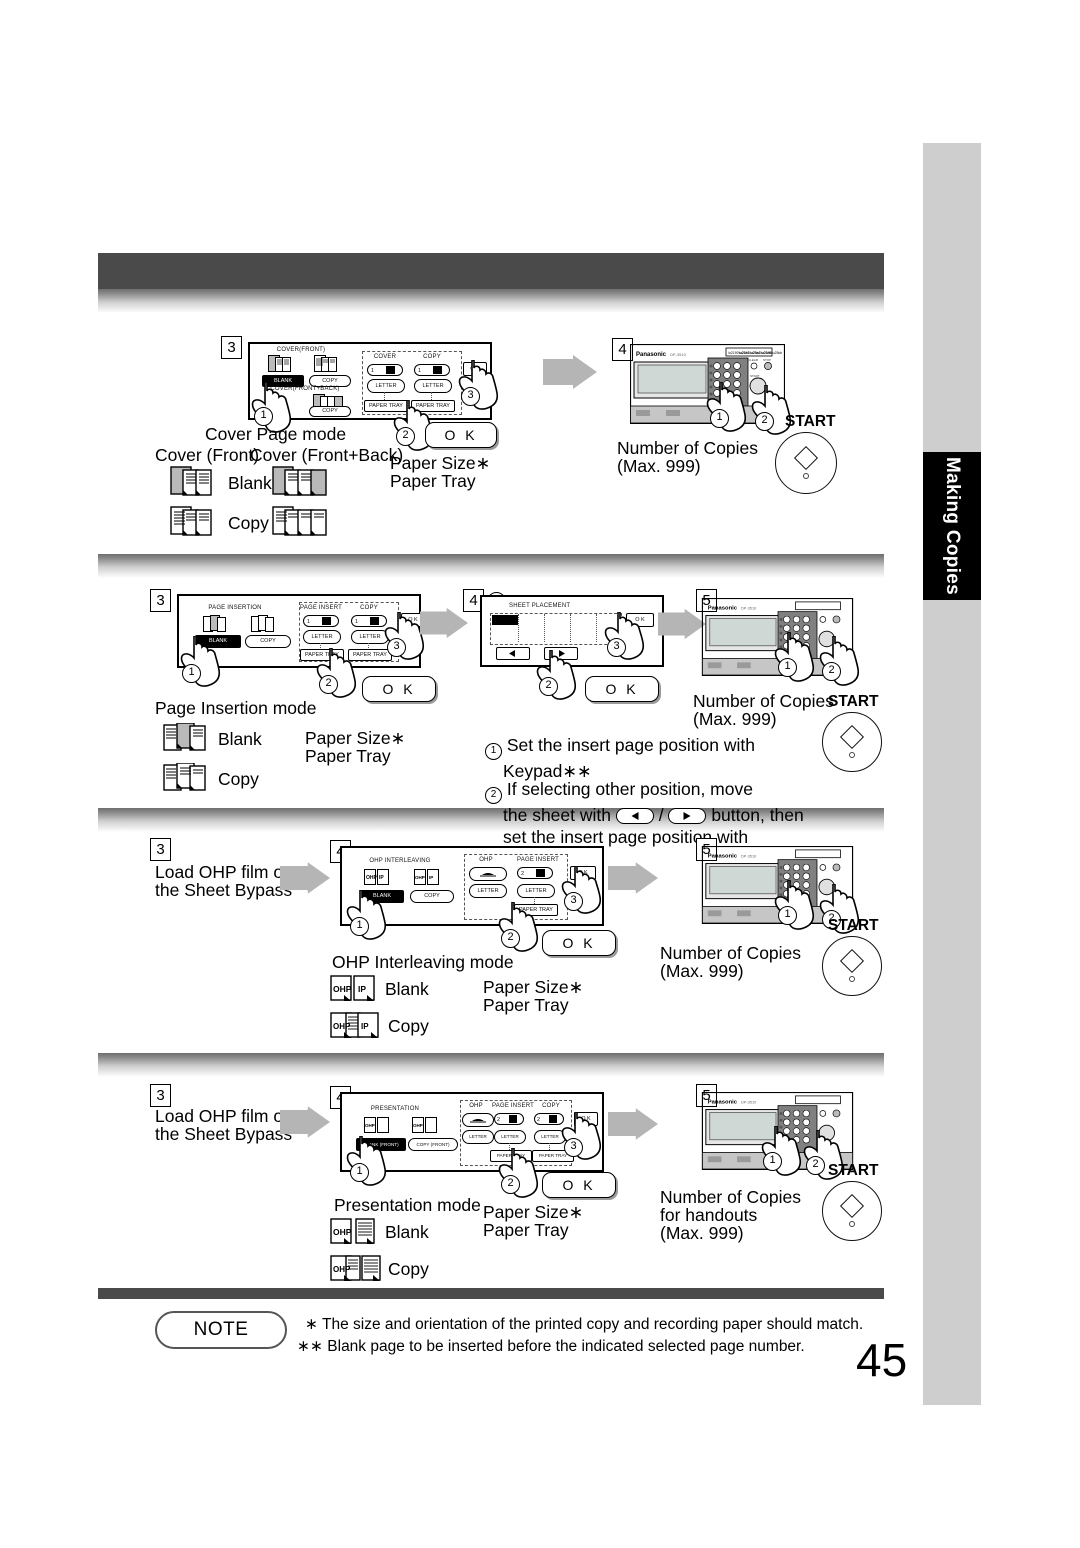 This screenshot has height=1548, width=1080. Describe the element at coordinates (407, 1205) in the screenshot. I see `mode-title-pres: Presentation mode` at that location.